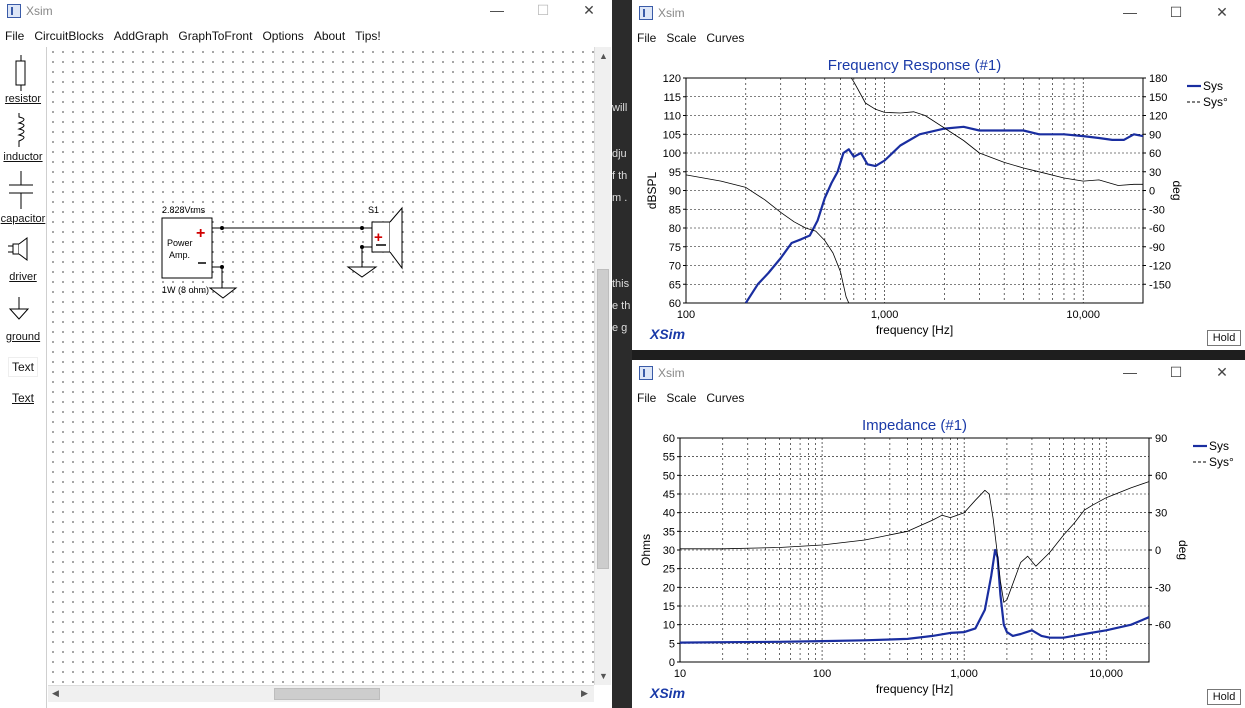 The width and height of the screenshot is (1245, 708). I want to click on capacitor-icon, so click(21, 190).